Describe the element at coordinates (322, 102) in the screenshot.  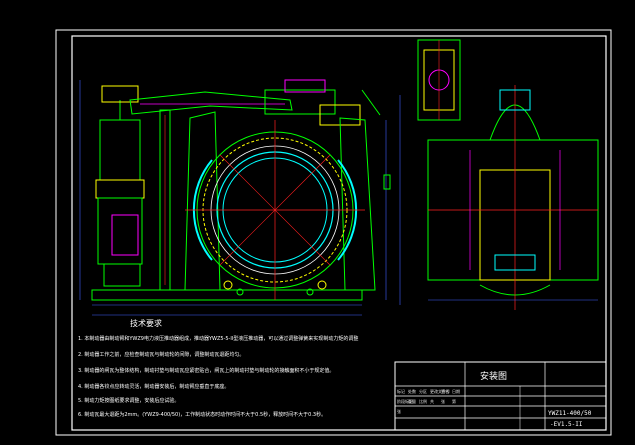
I see `top-mechanism` at that location.